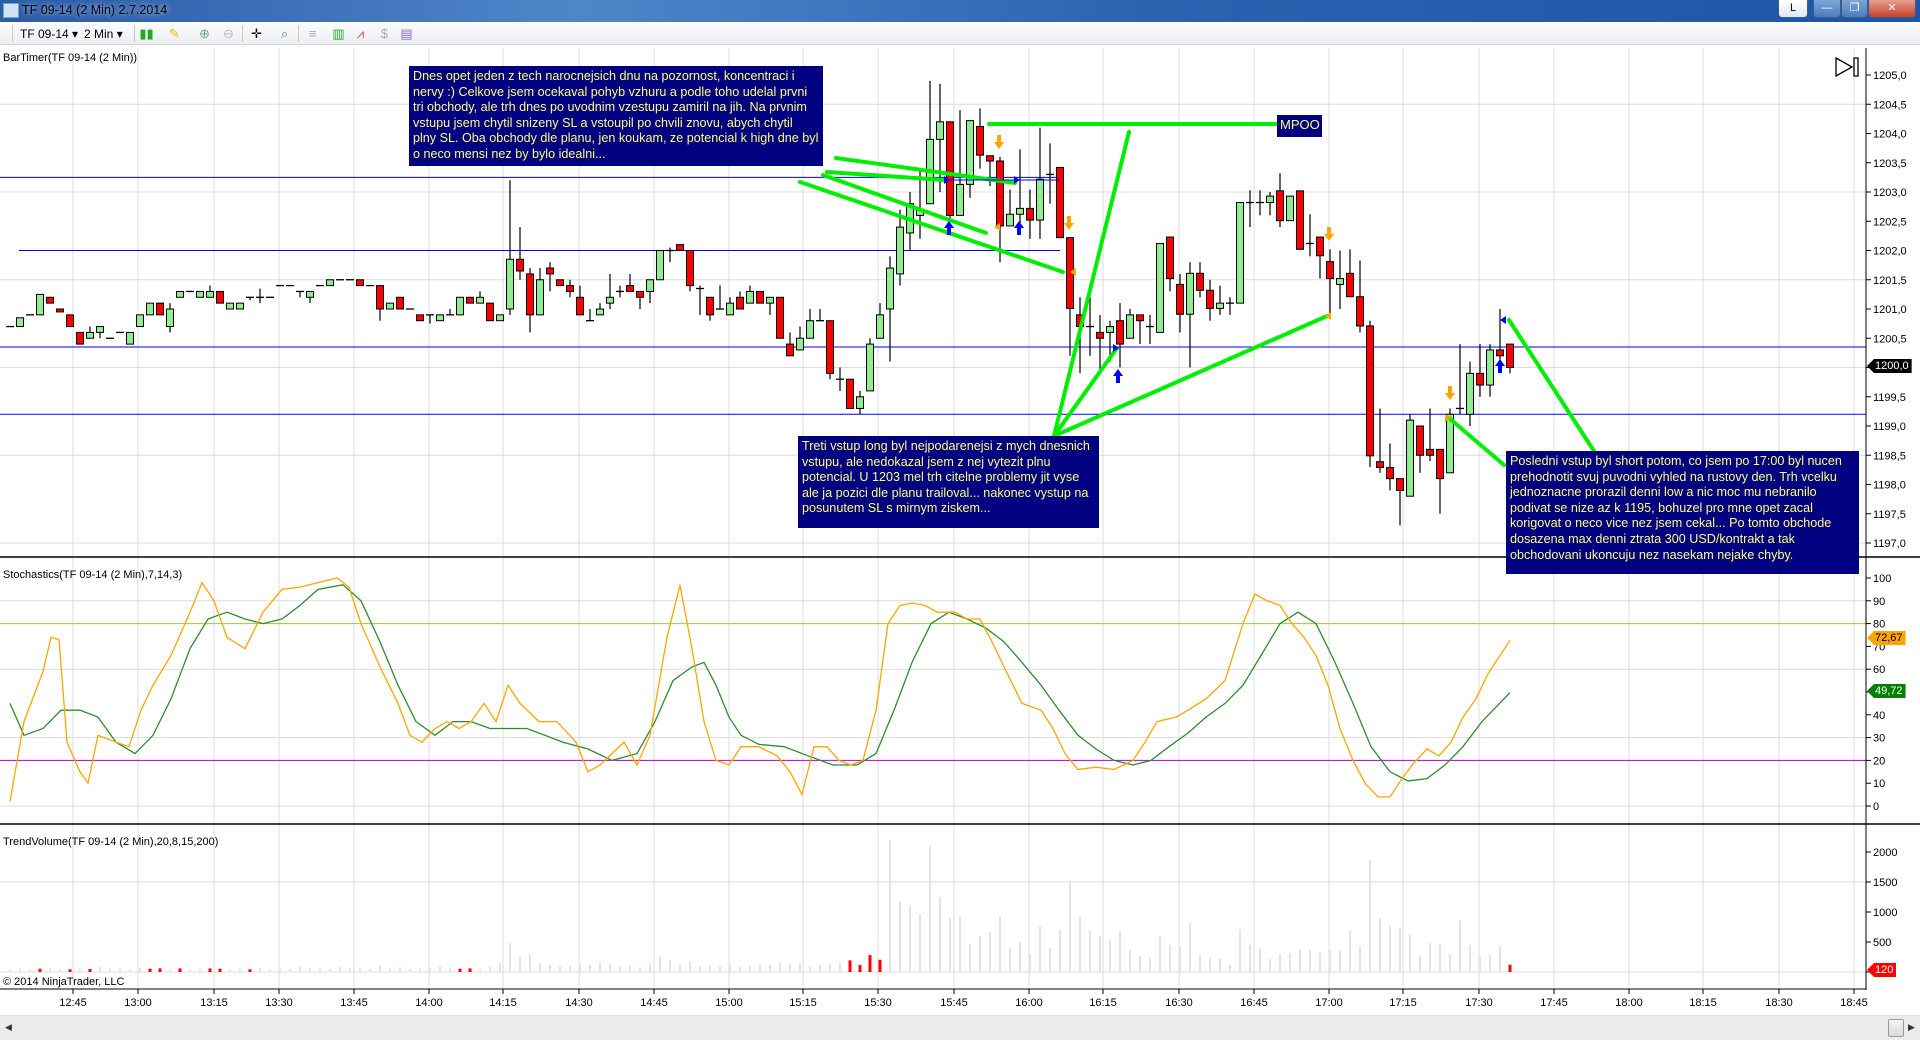 This screenshot has width=1920, height=1040. Describe the element at coordinates (1879, 784) in the screenshot. I see `stoch-tick-label: 10` at that location.